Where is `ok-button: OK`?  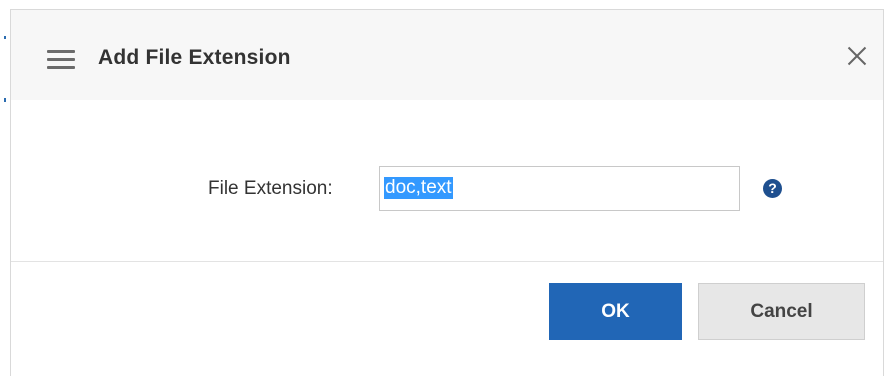 ok-button: OK is located at coordinates (615, 311).